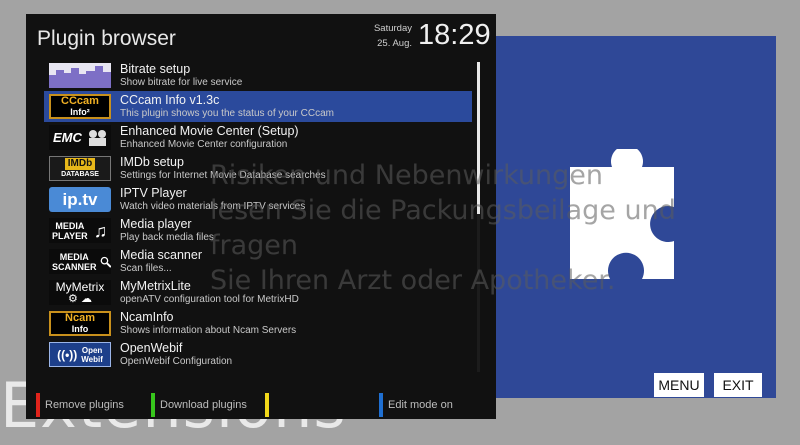 The width and height of the screenshot is (800, 445). I want to click on iptv-icon: ip.tv, so click(80, 199).